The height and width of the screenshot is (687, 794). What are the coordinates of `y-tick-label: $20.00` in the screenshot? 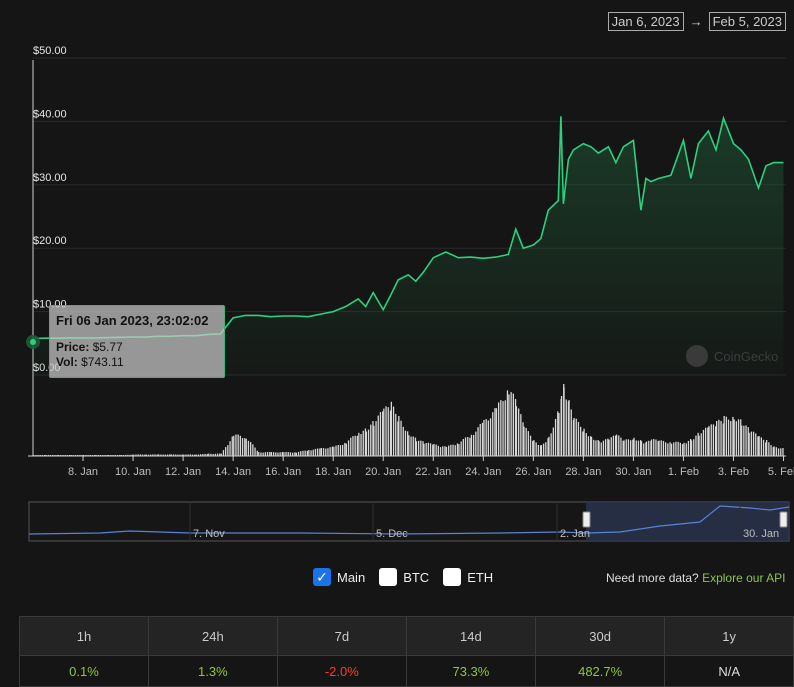 It's located at (50, 241).